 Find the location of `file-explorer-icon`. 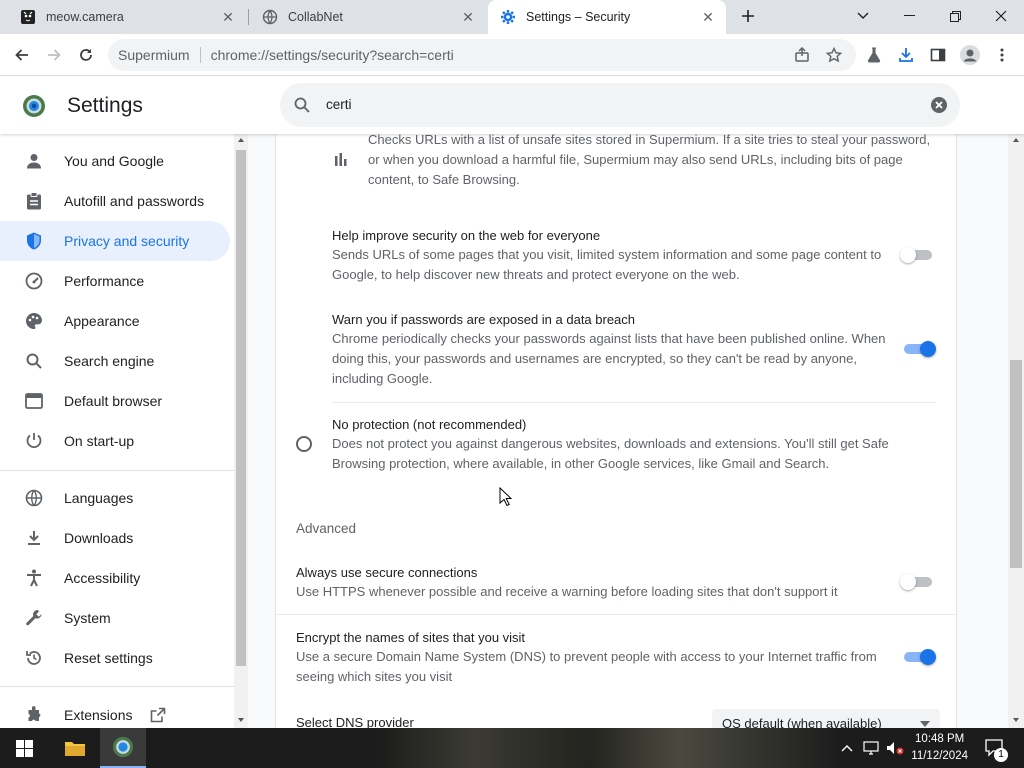

file-explorer-icon is located at coordinates (75, 748).